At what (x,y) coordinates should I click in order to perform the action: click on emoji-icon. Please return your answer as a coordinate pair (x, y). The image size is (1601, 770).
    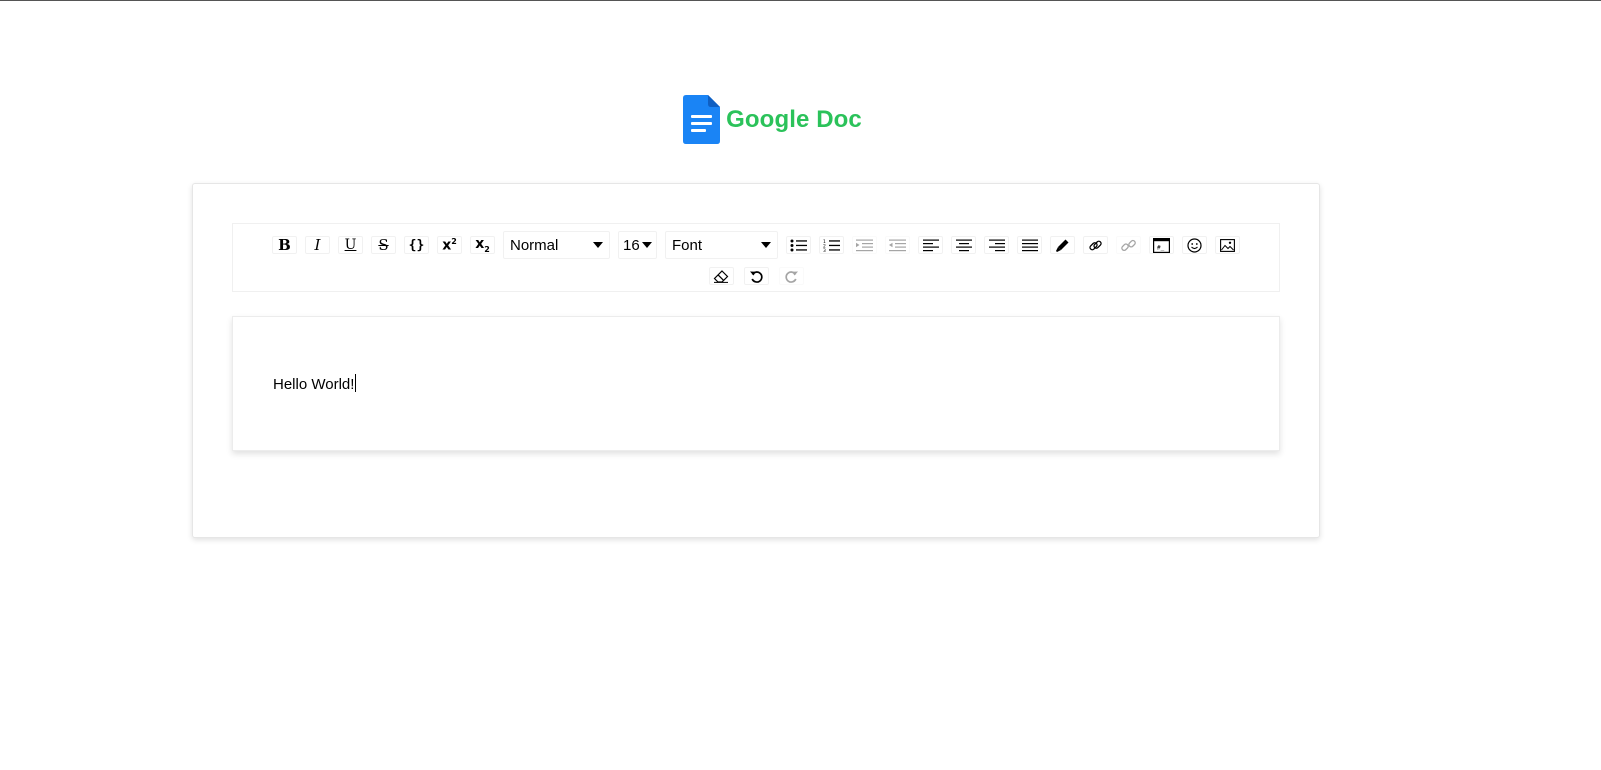
    Looking at the image, I should click on (1194, 245).